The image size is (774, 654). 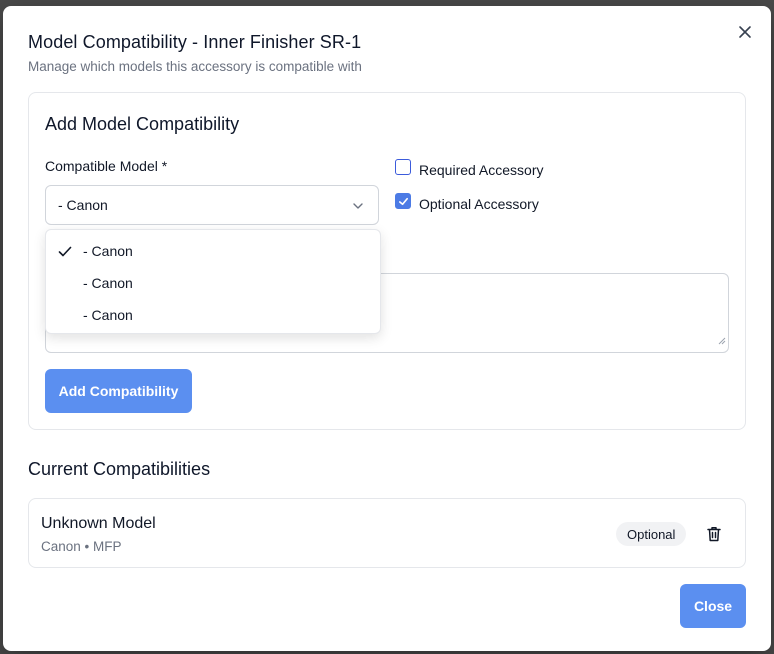 What do you see at coordinates (481, 170) in the screenshot?
I see `required-accessory-label: Required Accessory` at bounding box center [481, 170].